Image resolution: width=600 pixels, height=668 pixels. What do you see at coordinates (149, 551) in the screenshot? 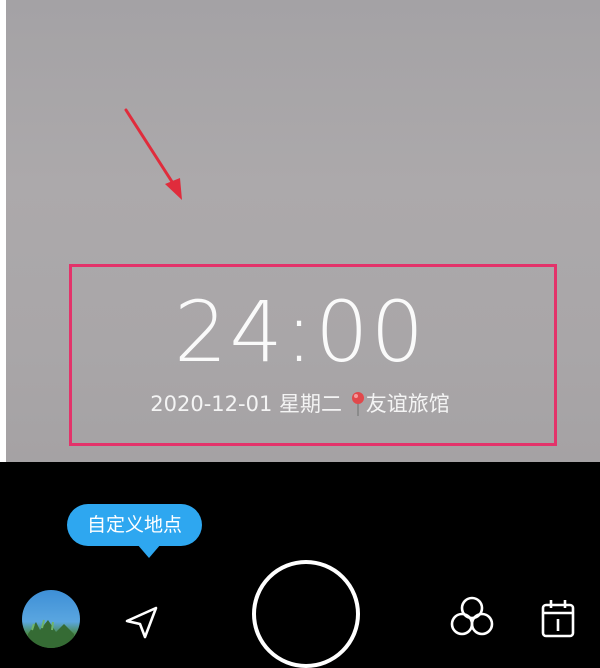
I see `tooltip-pointer` at bounding box center [149, 551].